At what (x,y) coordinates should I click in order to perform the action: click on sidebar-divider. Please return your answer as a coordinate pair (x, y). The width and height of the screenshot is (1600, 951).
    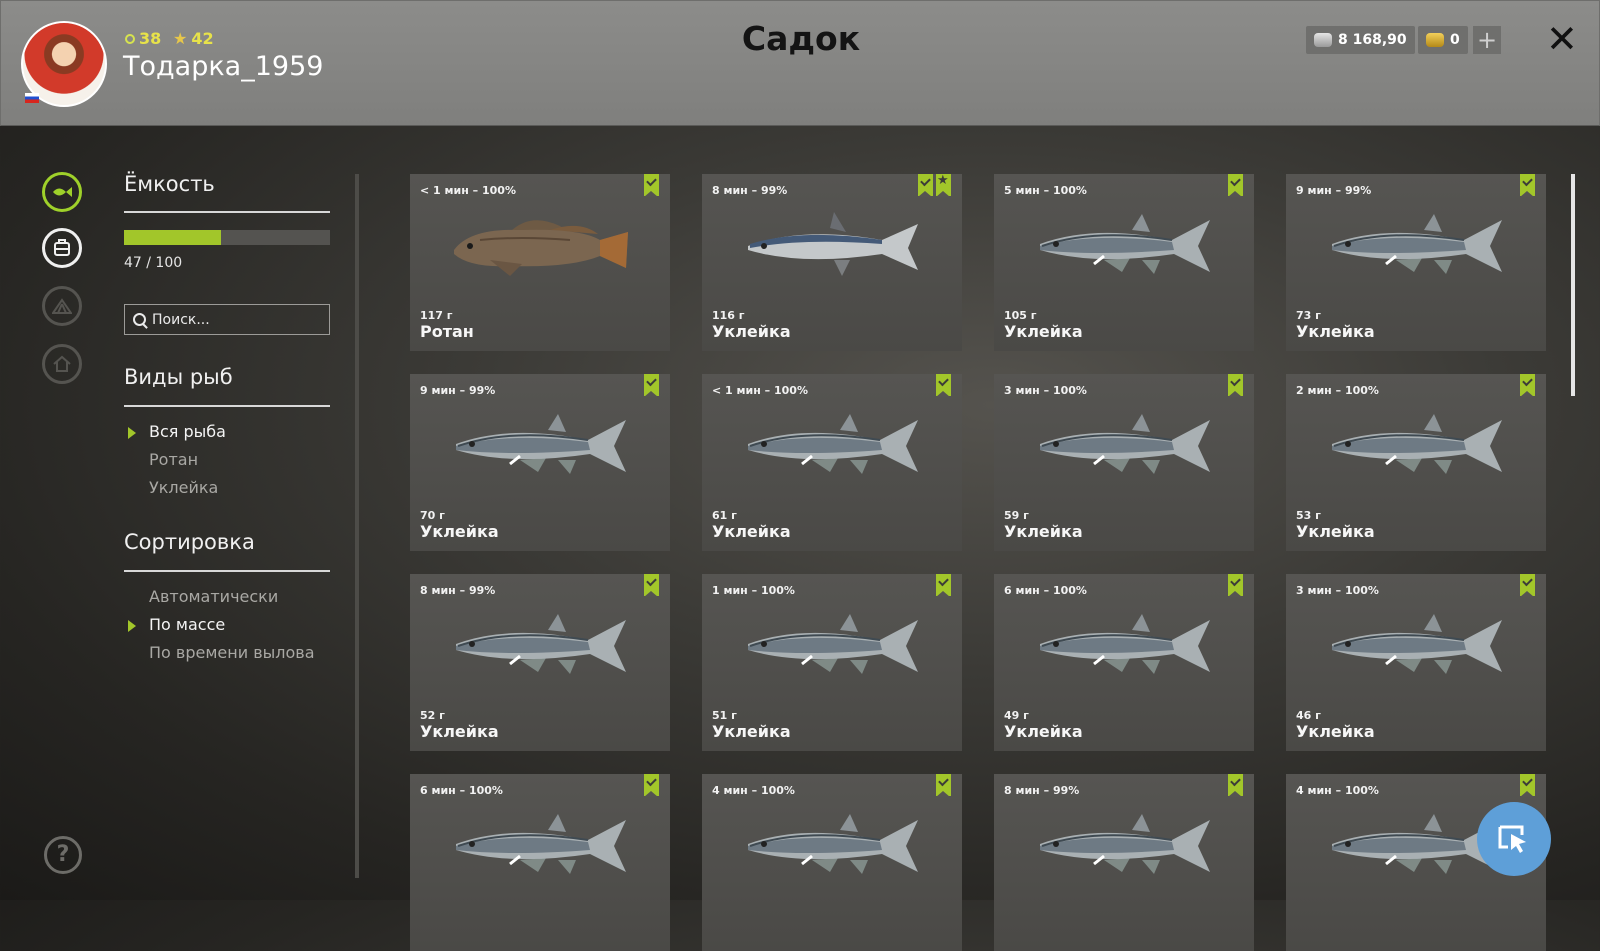
    Looking at the image, I should click on (357, 526).